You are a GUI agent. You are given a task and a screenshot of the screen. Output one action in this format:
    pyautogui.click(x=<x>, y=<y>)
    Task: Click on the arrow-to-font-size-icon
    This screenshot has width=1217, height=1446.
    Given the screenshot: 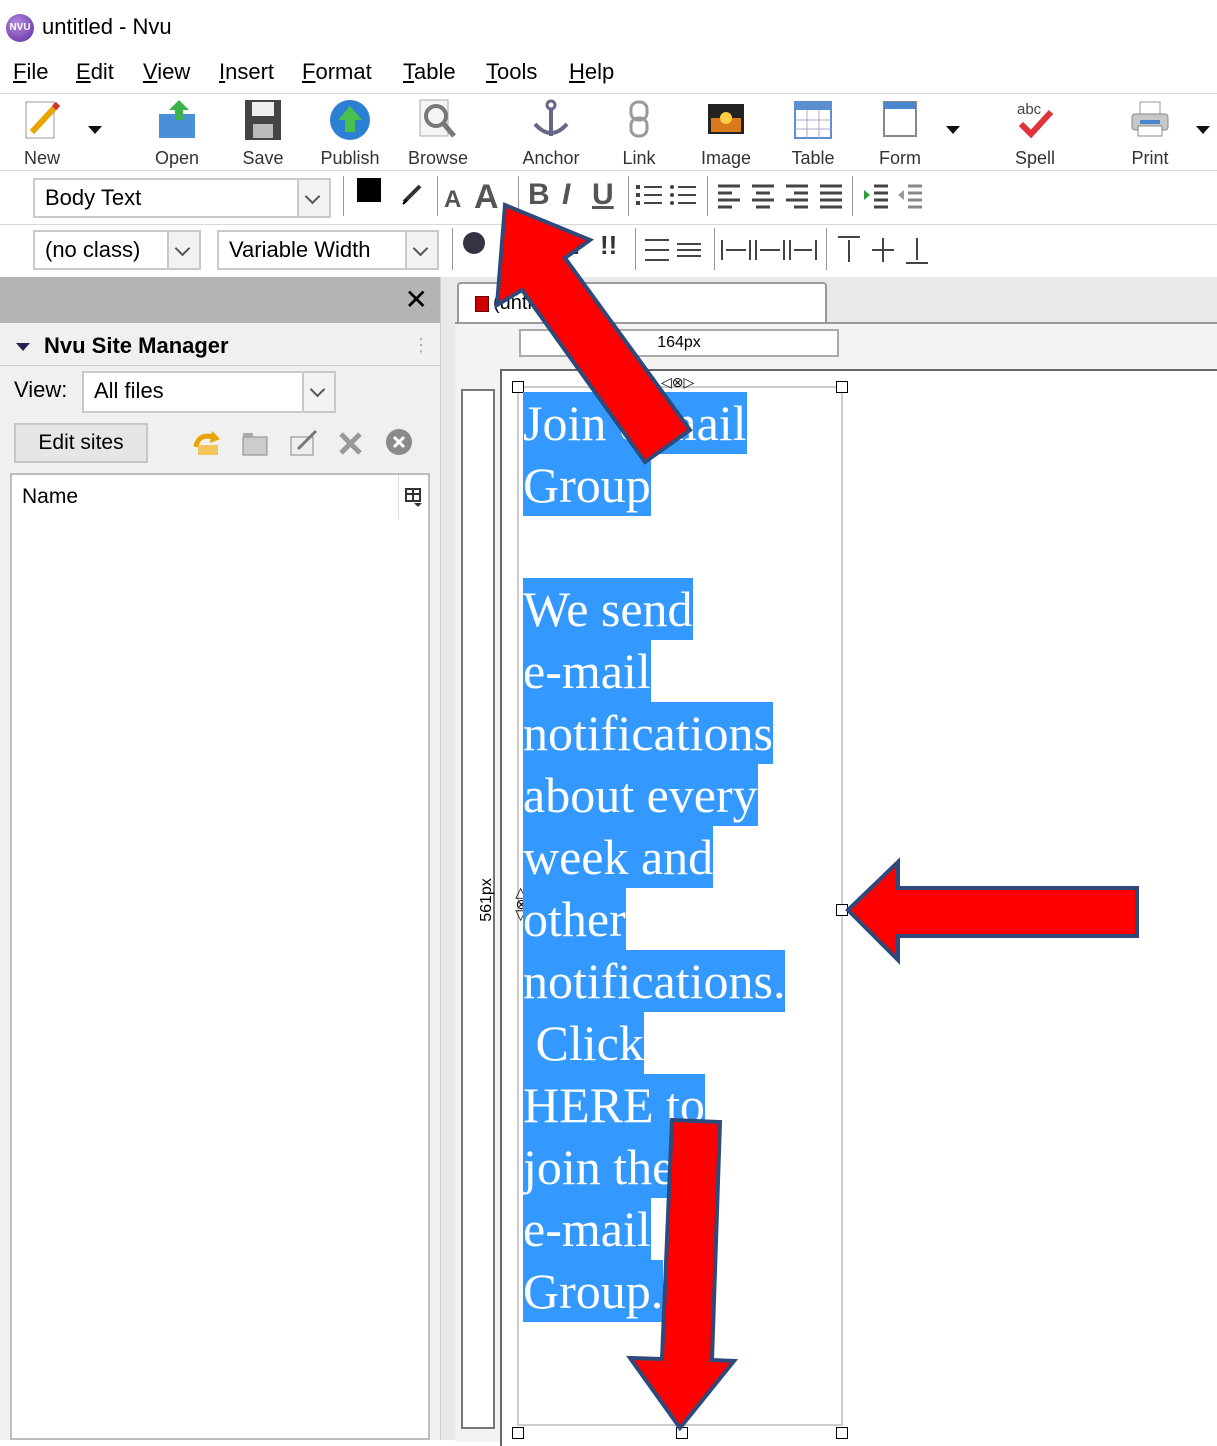 What is the action you would take?
    pyautogui.click(x=593, y=333)
    